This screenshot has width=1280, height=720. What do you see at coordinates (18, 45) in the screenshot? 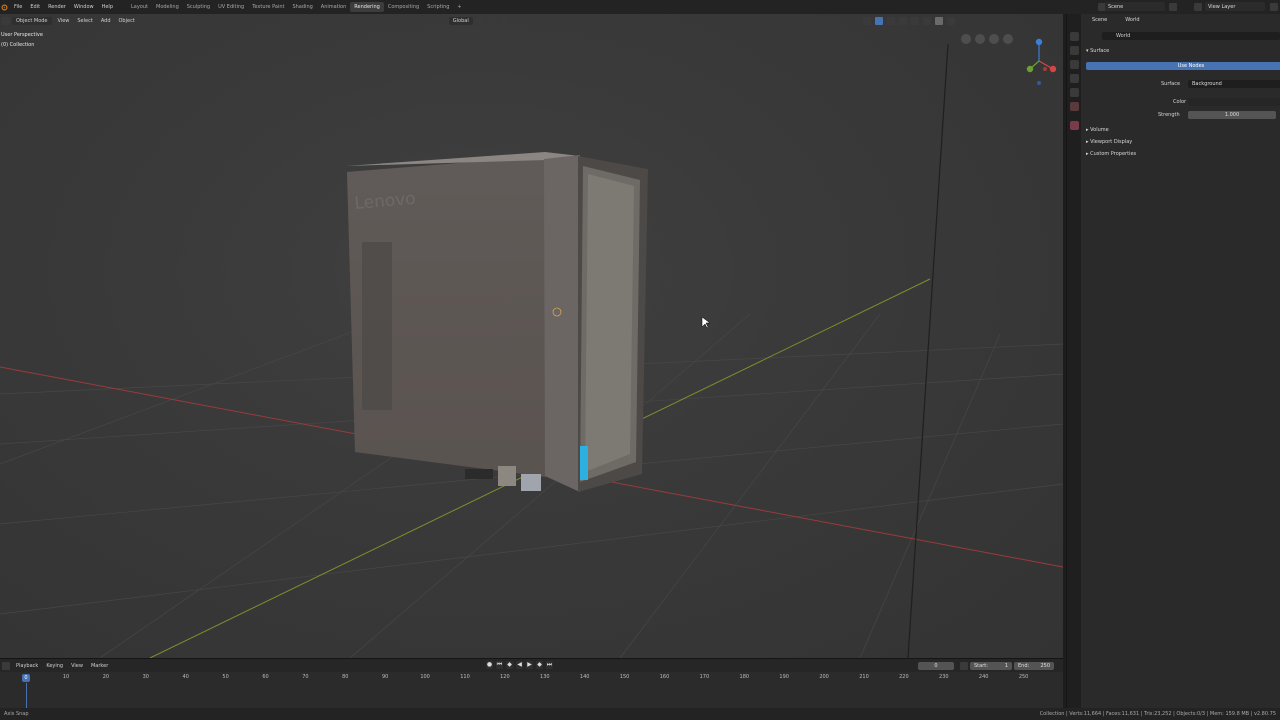
I see `view-collection-label: (0) Collection` at bounding box center [18, 45].